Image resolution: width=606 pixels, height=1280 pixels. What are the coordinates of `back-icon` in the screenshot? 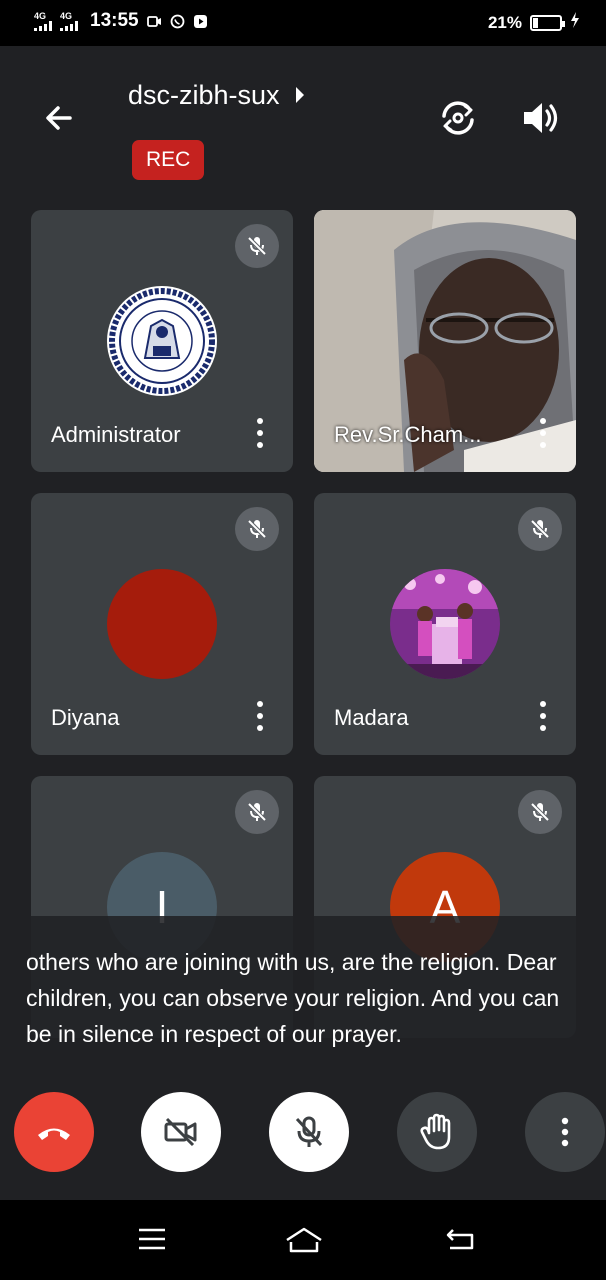 It's located at (462, 1241).